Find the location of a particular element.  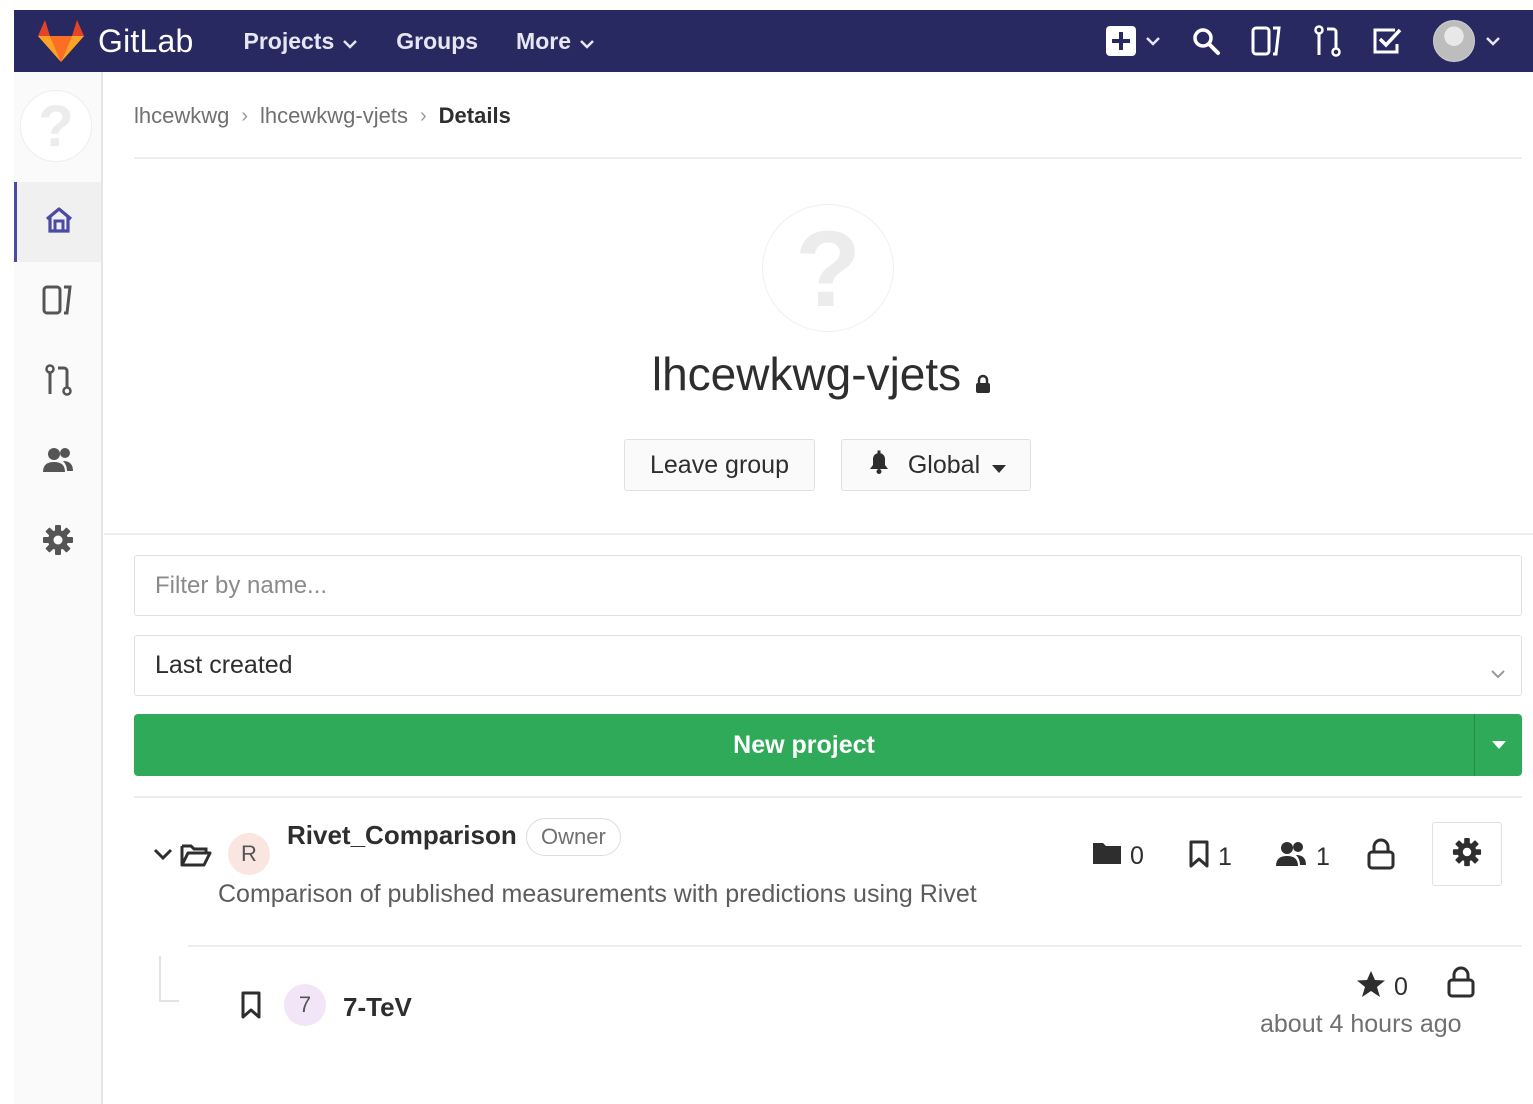

sidebar: ? is located at coordinates (58, 588).